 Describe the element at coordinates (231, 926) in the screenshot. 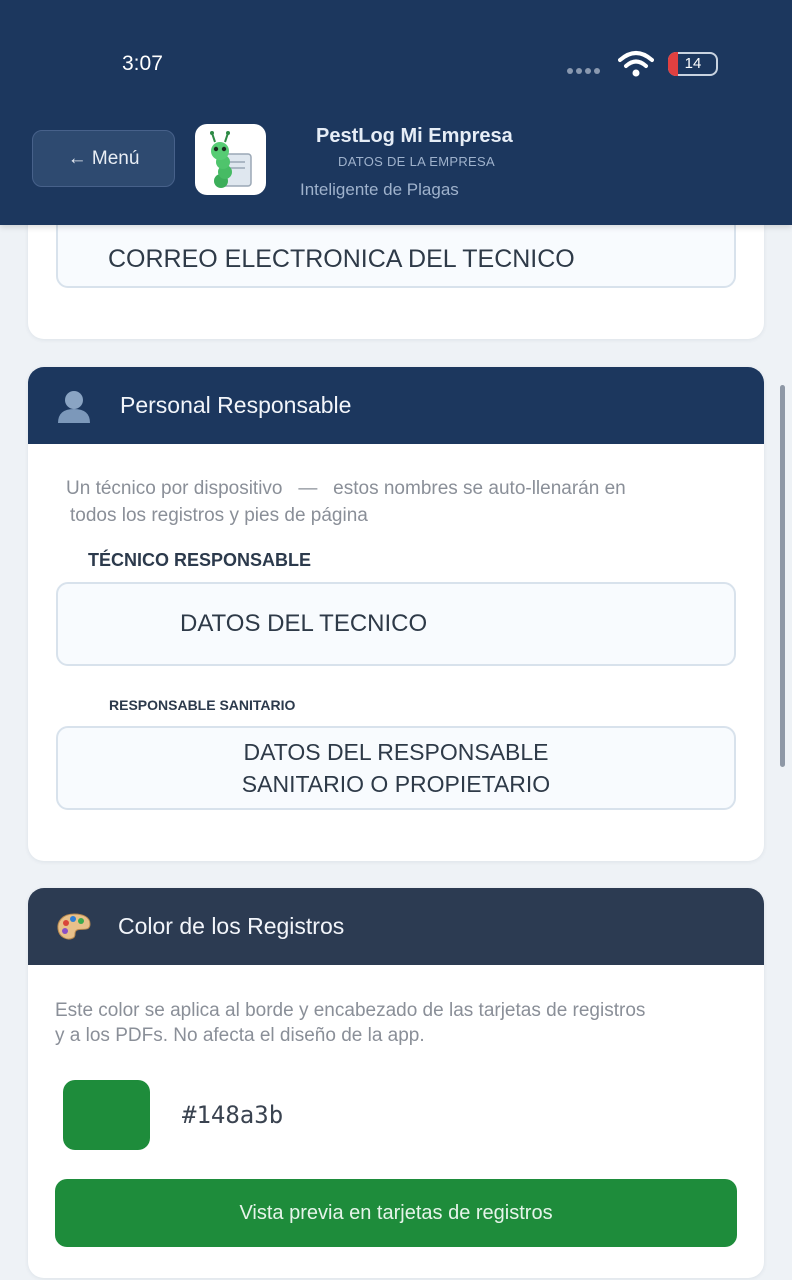

I see `color-card-title: Color de los Registros` at that location.